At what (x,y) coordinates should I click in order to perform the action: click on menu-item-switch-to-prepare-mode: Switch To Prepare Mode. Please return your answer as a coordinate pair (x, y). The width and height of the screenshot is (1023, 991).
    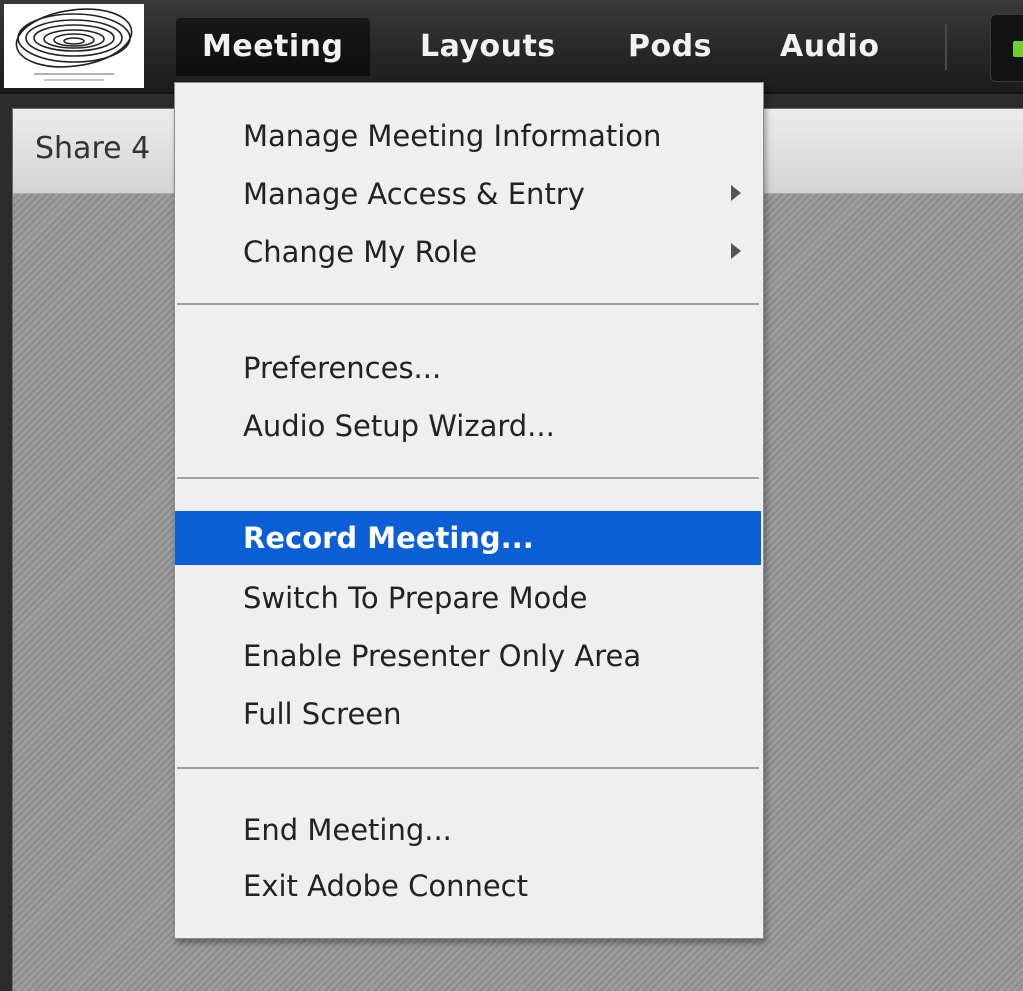
    Looking at the image, I should click on (469, 598).